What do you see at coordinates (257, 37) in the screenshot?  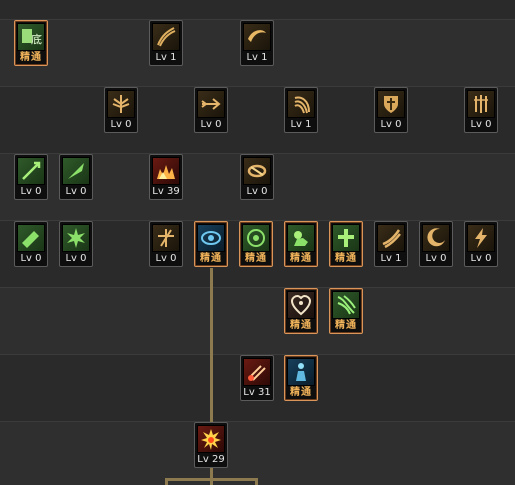 I see `golden-wing-icon` at bounding box center [257, 37].